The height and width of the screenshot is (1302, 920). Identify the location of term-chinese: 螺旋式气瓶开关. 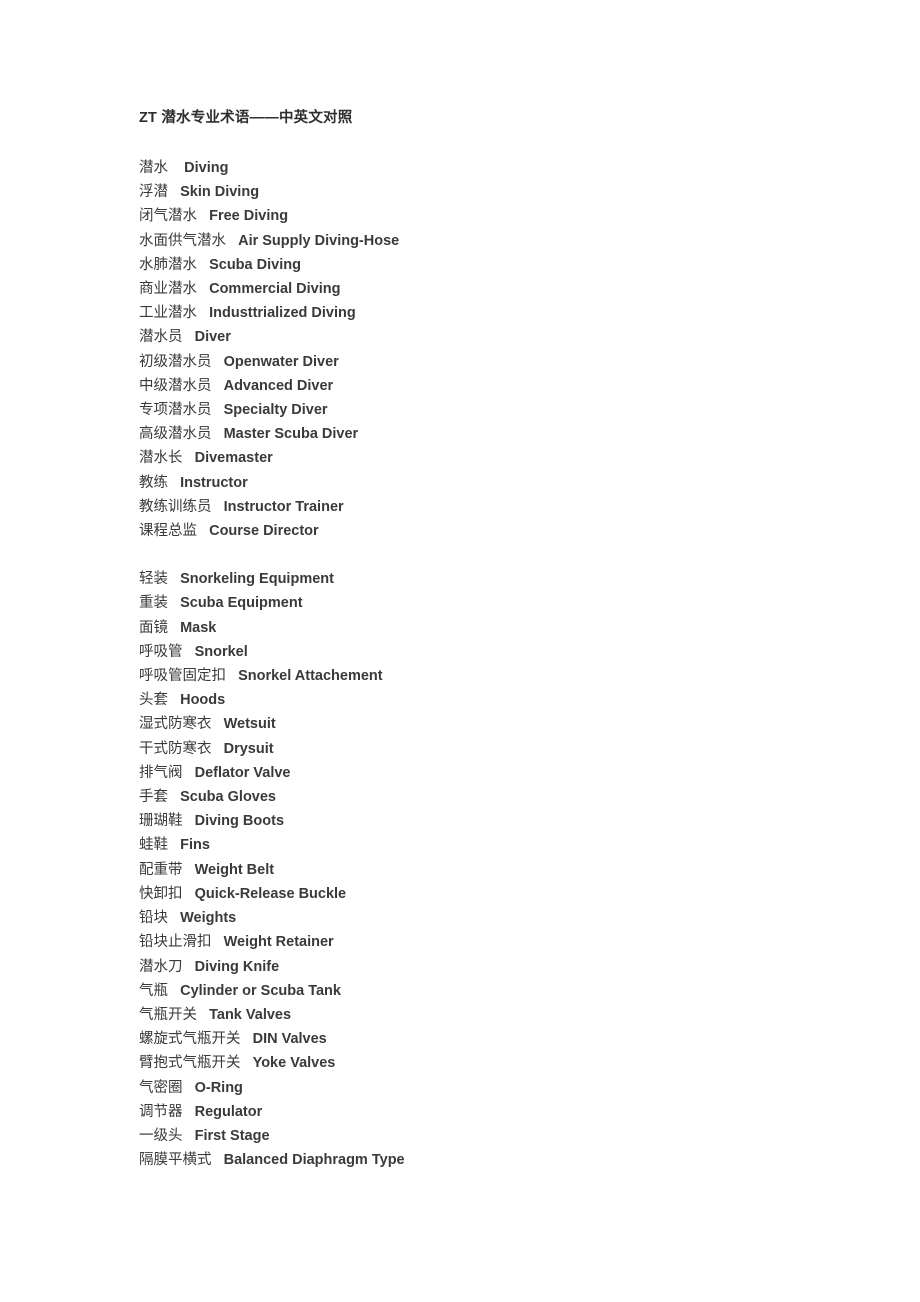
(190, 1039).